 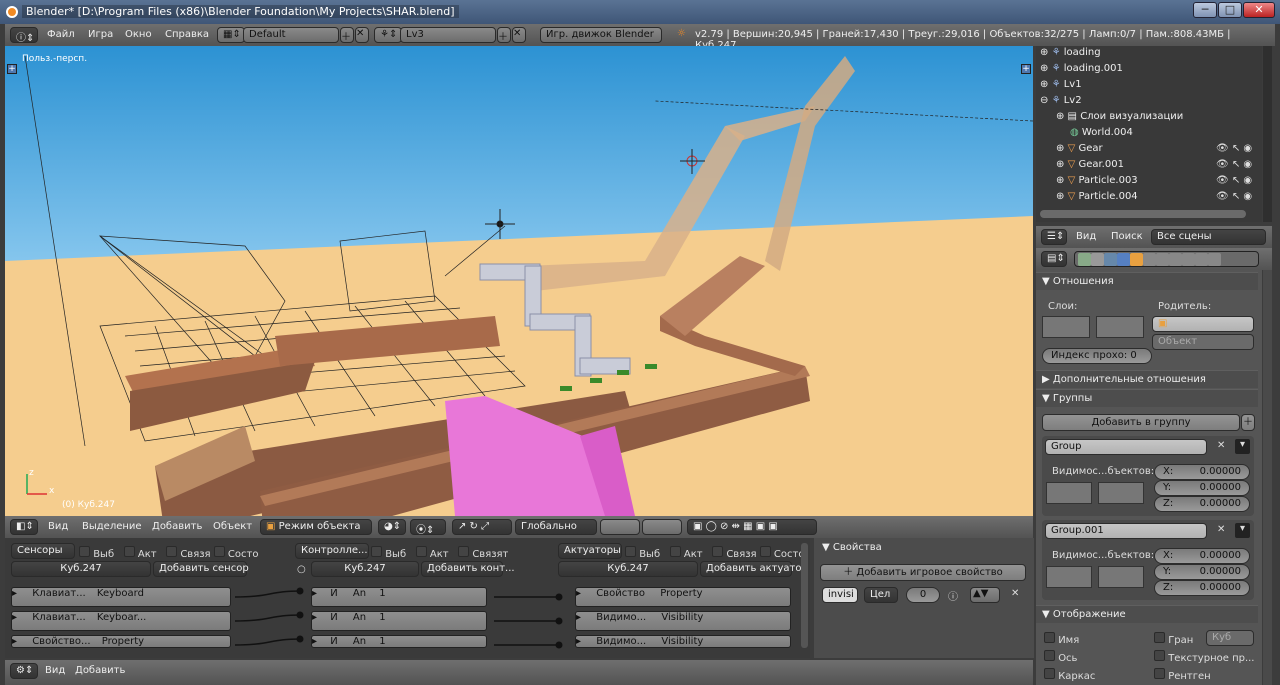 What do you see at coordinates (24, 35) in the screenshot?
I see `editor-type-button: ⓘ⇕` at bounding box center [24, 35].